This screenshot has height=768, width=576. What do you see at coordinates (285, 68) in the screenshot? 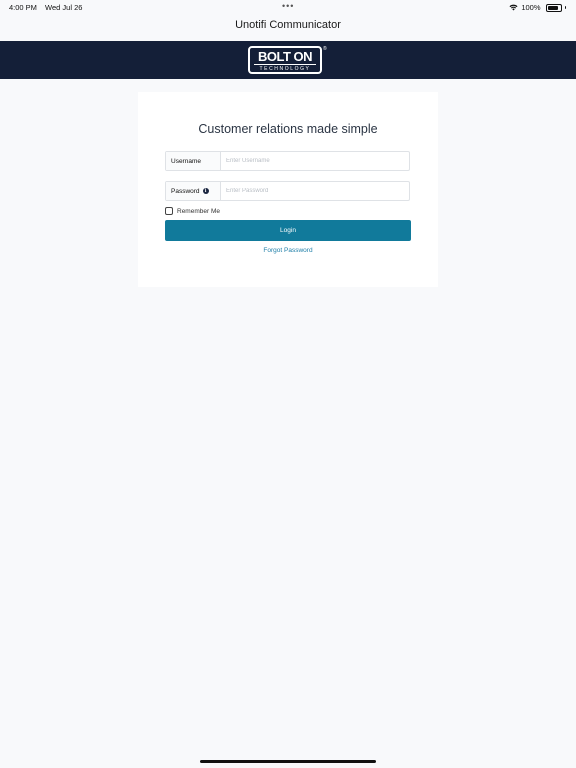
I see `logo-sub-text: TECHNOLOGY` at bounding box center [285, 68].